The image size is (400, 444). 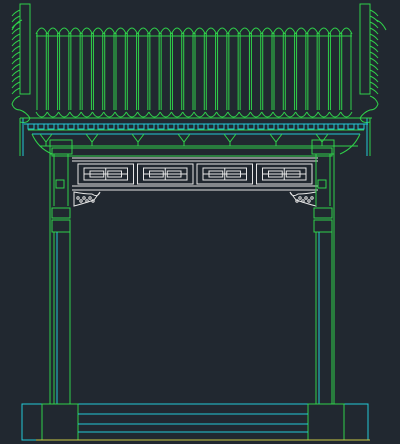 What do you see at coordinates (365, 49) in the screenshot?
I see `ridge-end-post` at bounding box center [365, 49].